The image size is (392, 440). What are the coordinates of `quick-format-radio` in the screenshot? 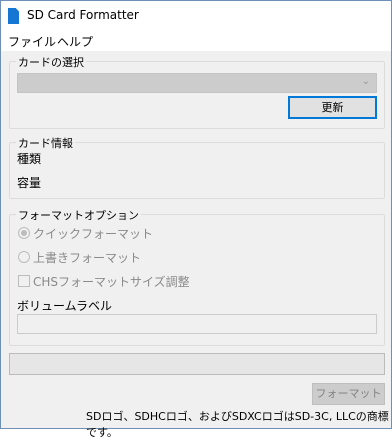 It's located at (24, 233).